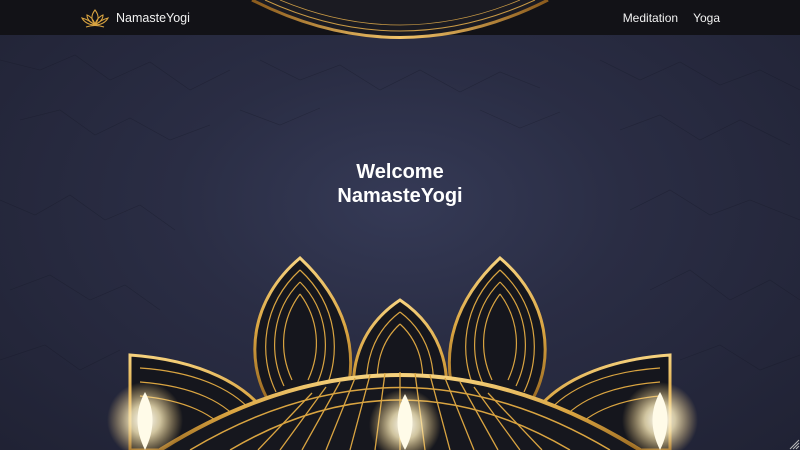  Describe the element at coordinates (153, 18) in the screenshot. I see `brand-name: NamasteYogi` at that location.